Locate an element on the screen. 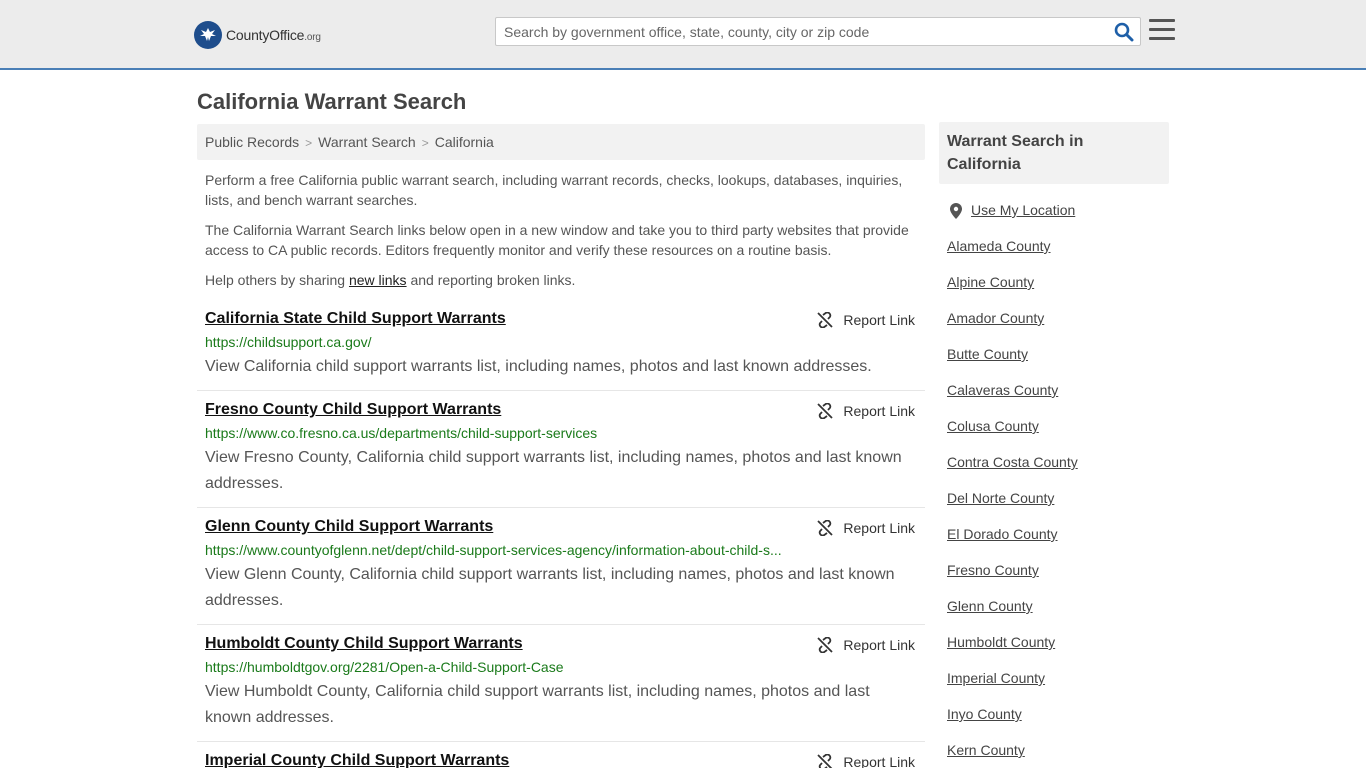 This screenshot has width=1366, height=768. sidebar-item-imperial-county: Imperial County is located at coordinates (1058, 687).